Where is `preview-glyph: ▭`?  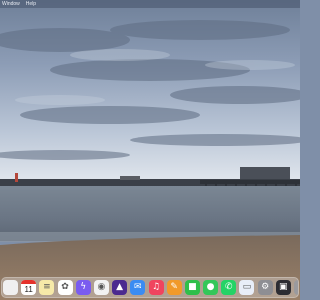 preview-glyph: ▭ is located at coordinates (247, 287).